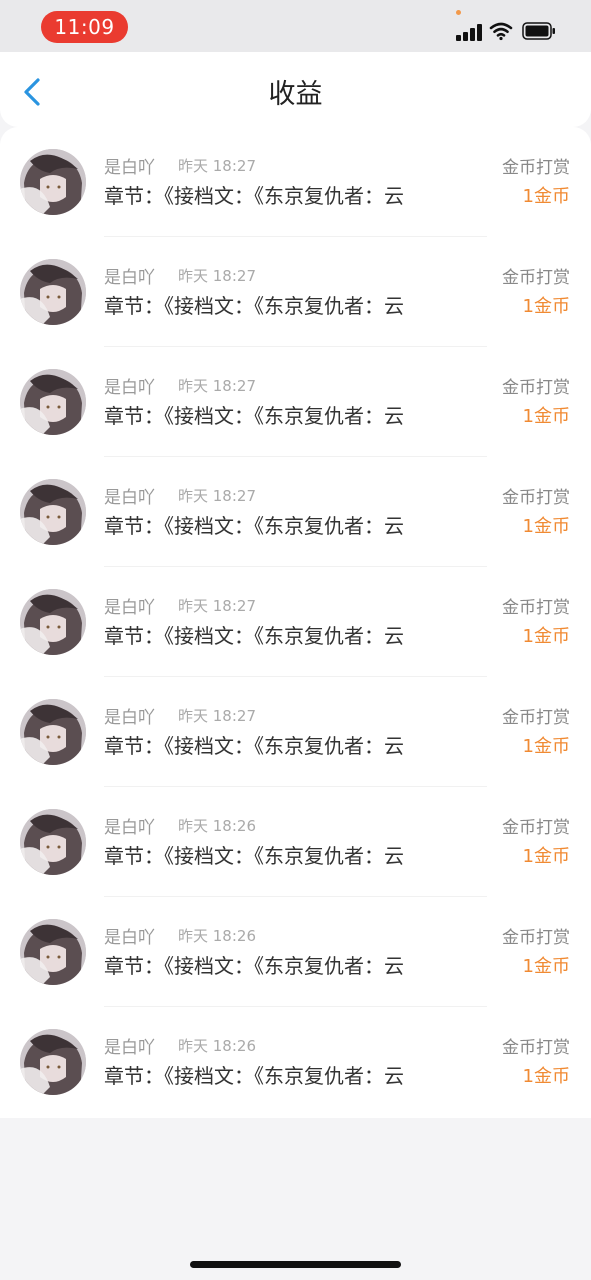 This screenshot has width=591, height=1280. Describe the element at coordinates (84, 27) in the screenshot. I see `status-time: 11:09` at that location.